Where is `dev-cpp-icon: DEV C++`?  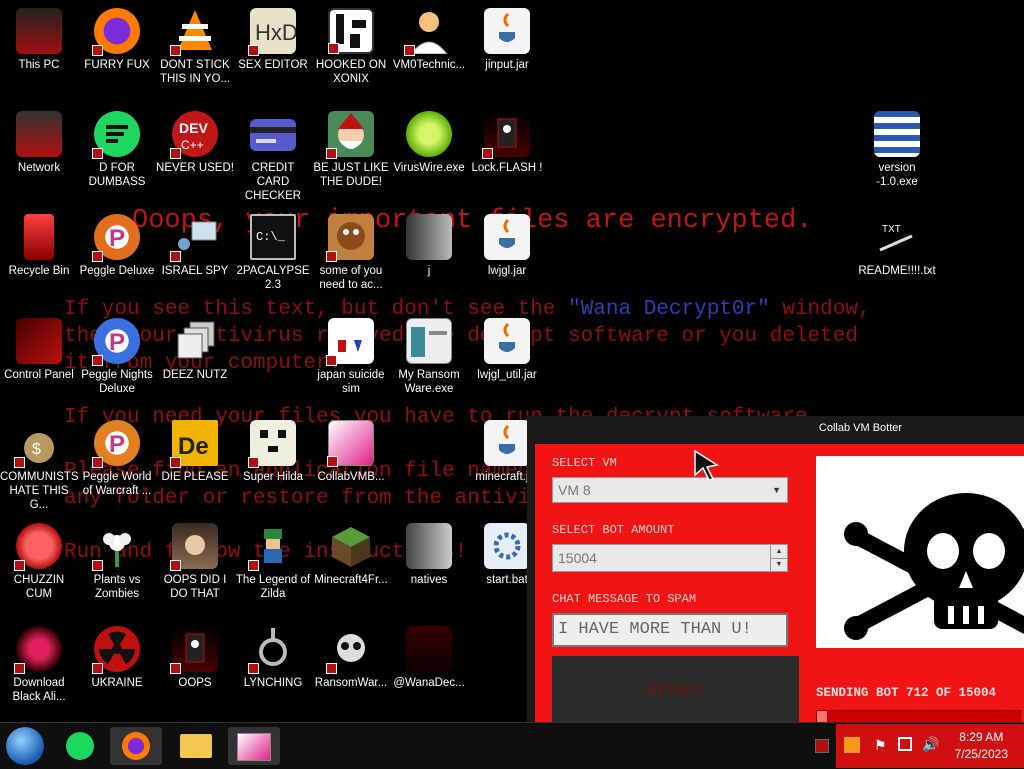 dev-cpp-icon: DEV C++ is located at coordinates (194, 135).